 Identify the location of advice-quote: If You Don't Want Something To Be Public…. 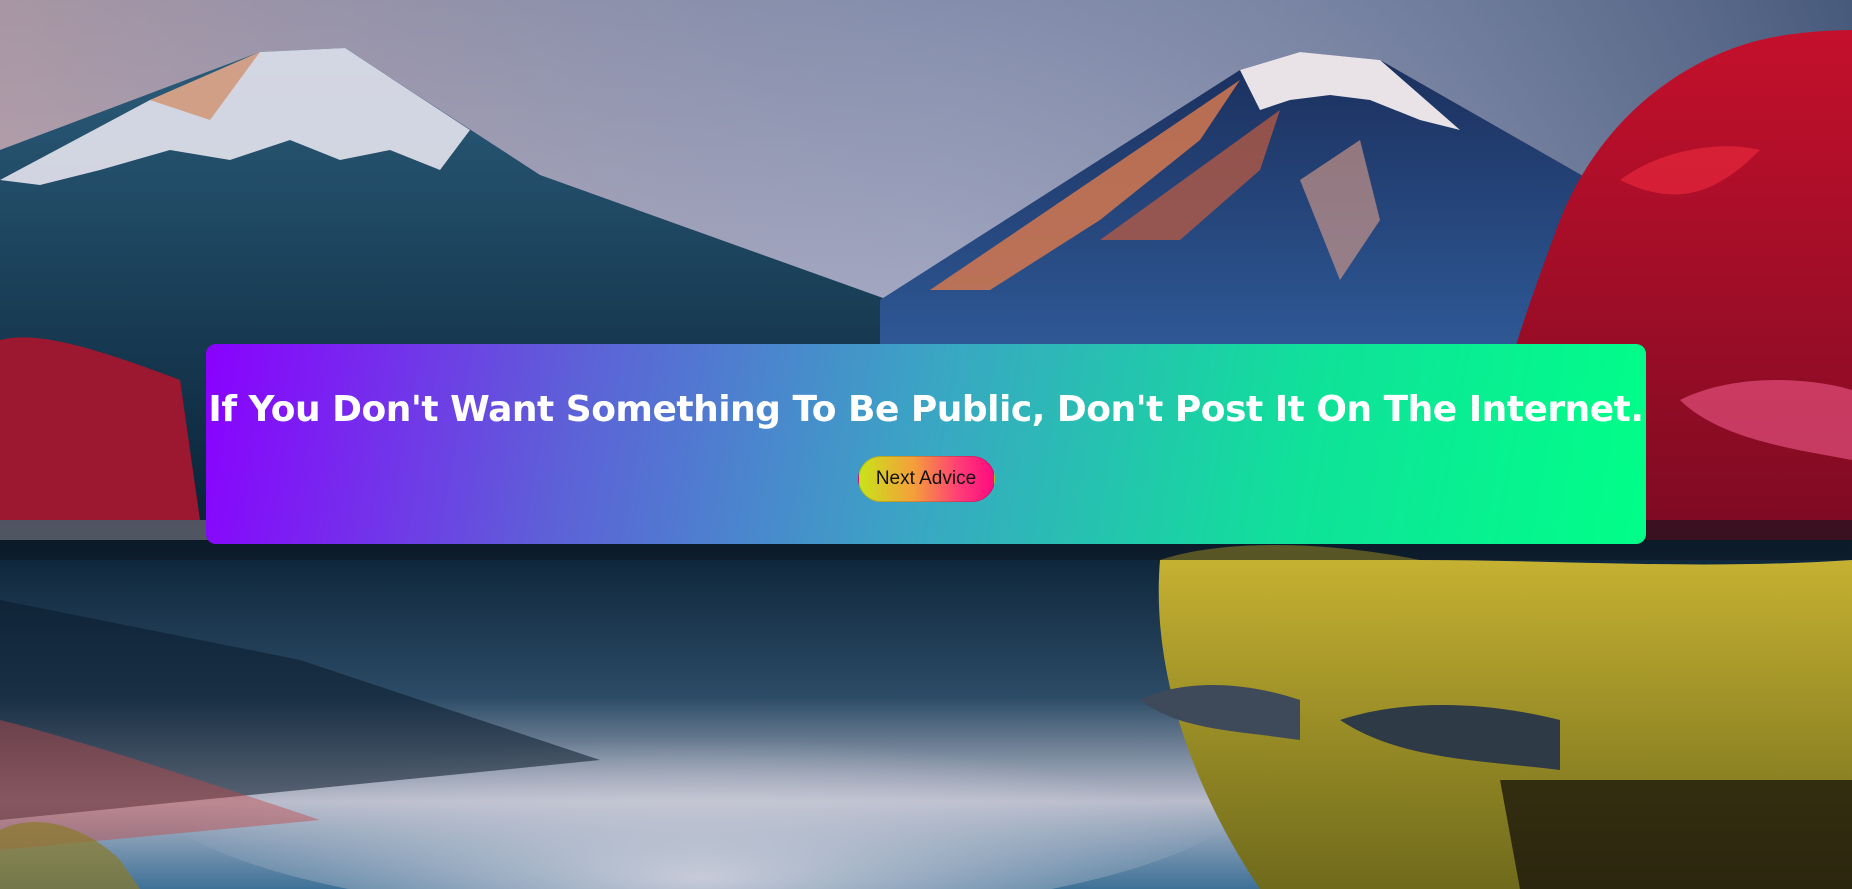
(926, 409).